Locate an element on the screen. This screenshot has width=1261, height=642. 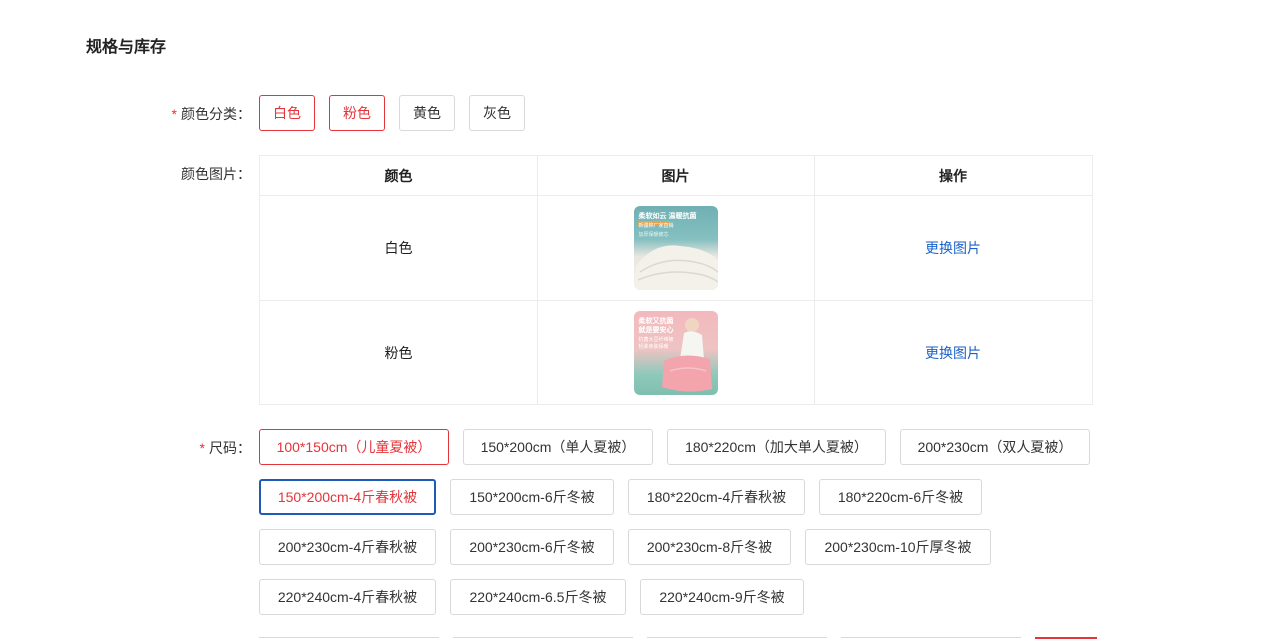
row-color: 白色 is located at coordinates (398, 247).